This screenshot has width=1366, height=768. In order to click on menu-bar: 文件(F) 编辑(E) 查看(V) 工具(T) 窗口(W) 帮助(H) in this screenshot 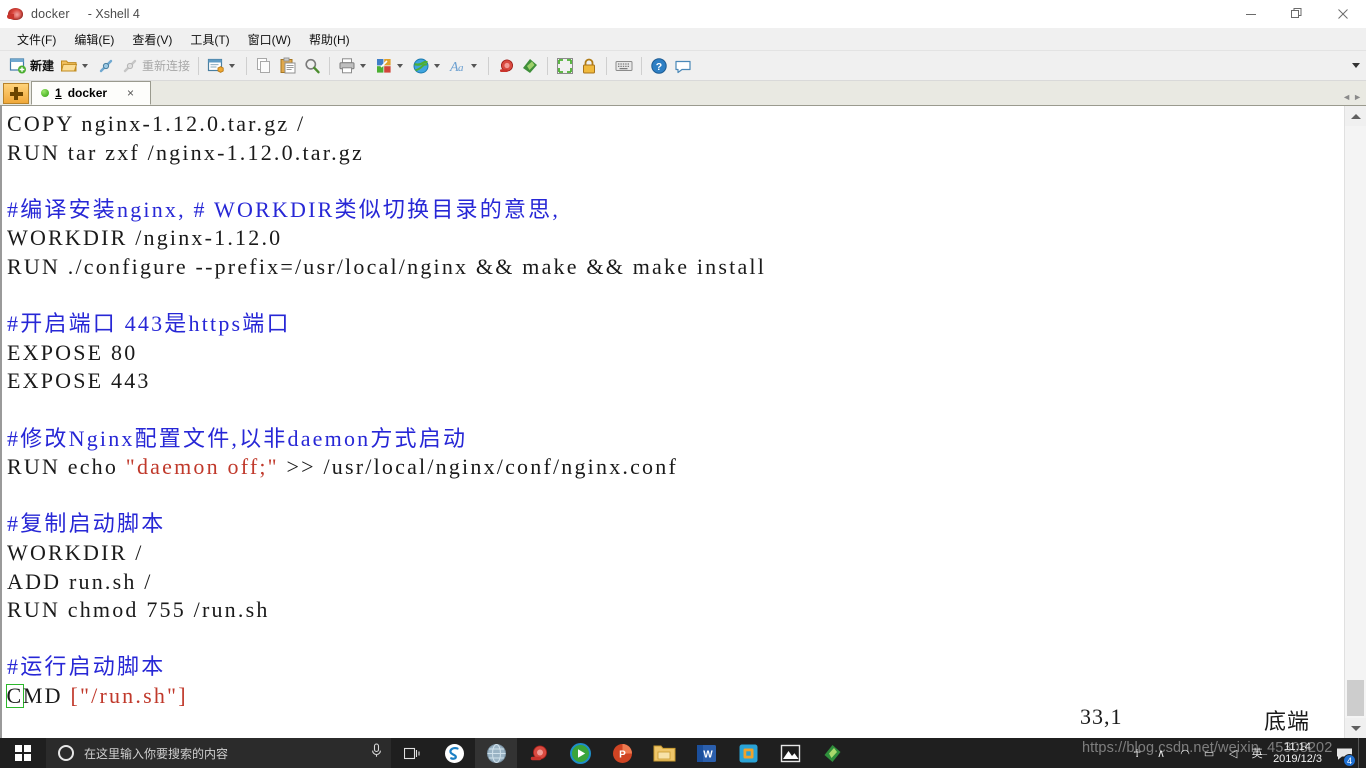, I will do `click(683, 39)`.